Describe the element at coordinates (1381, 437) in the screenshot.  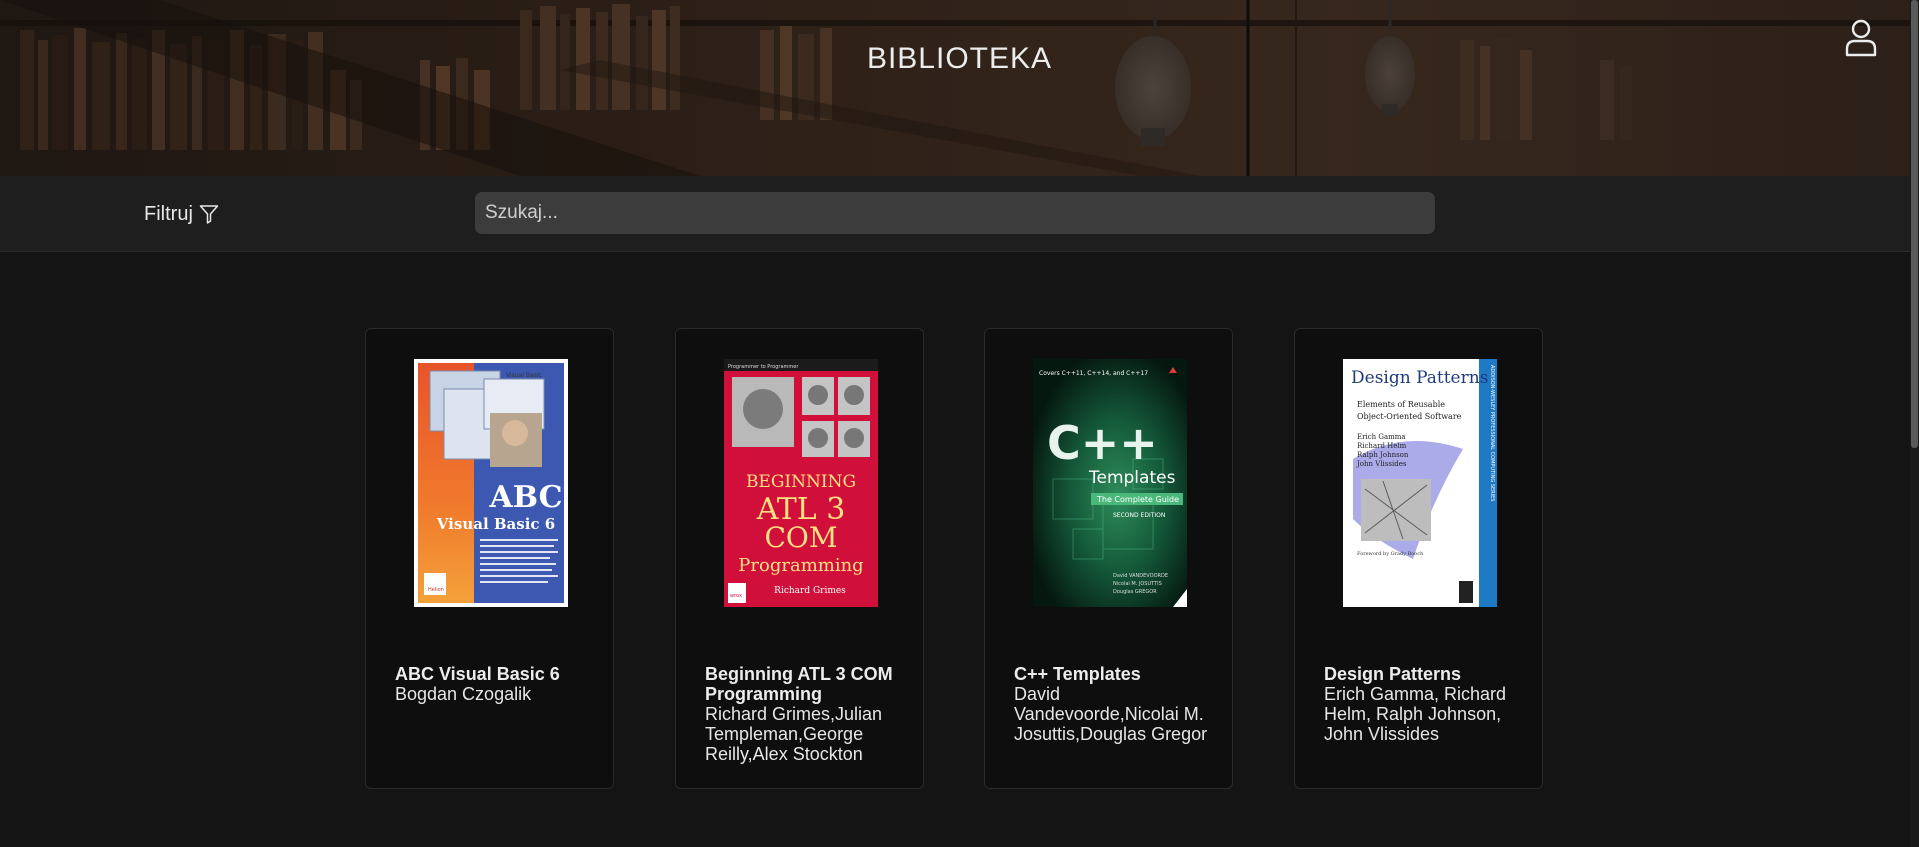
I see `svg-text: Erich Gamma` at that location.